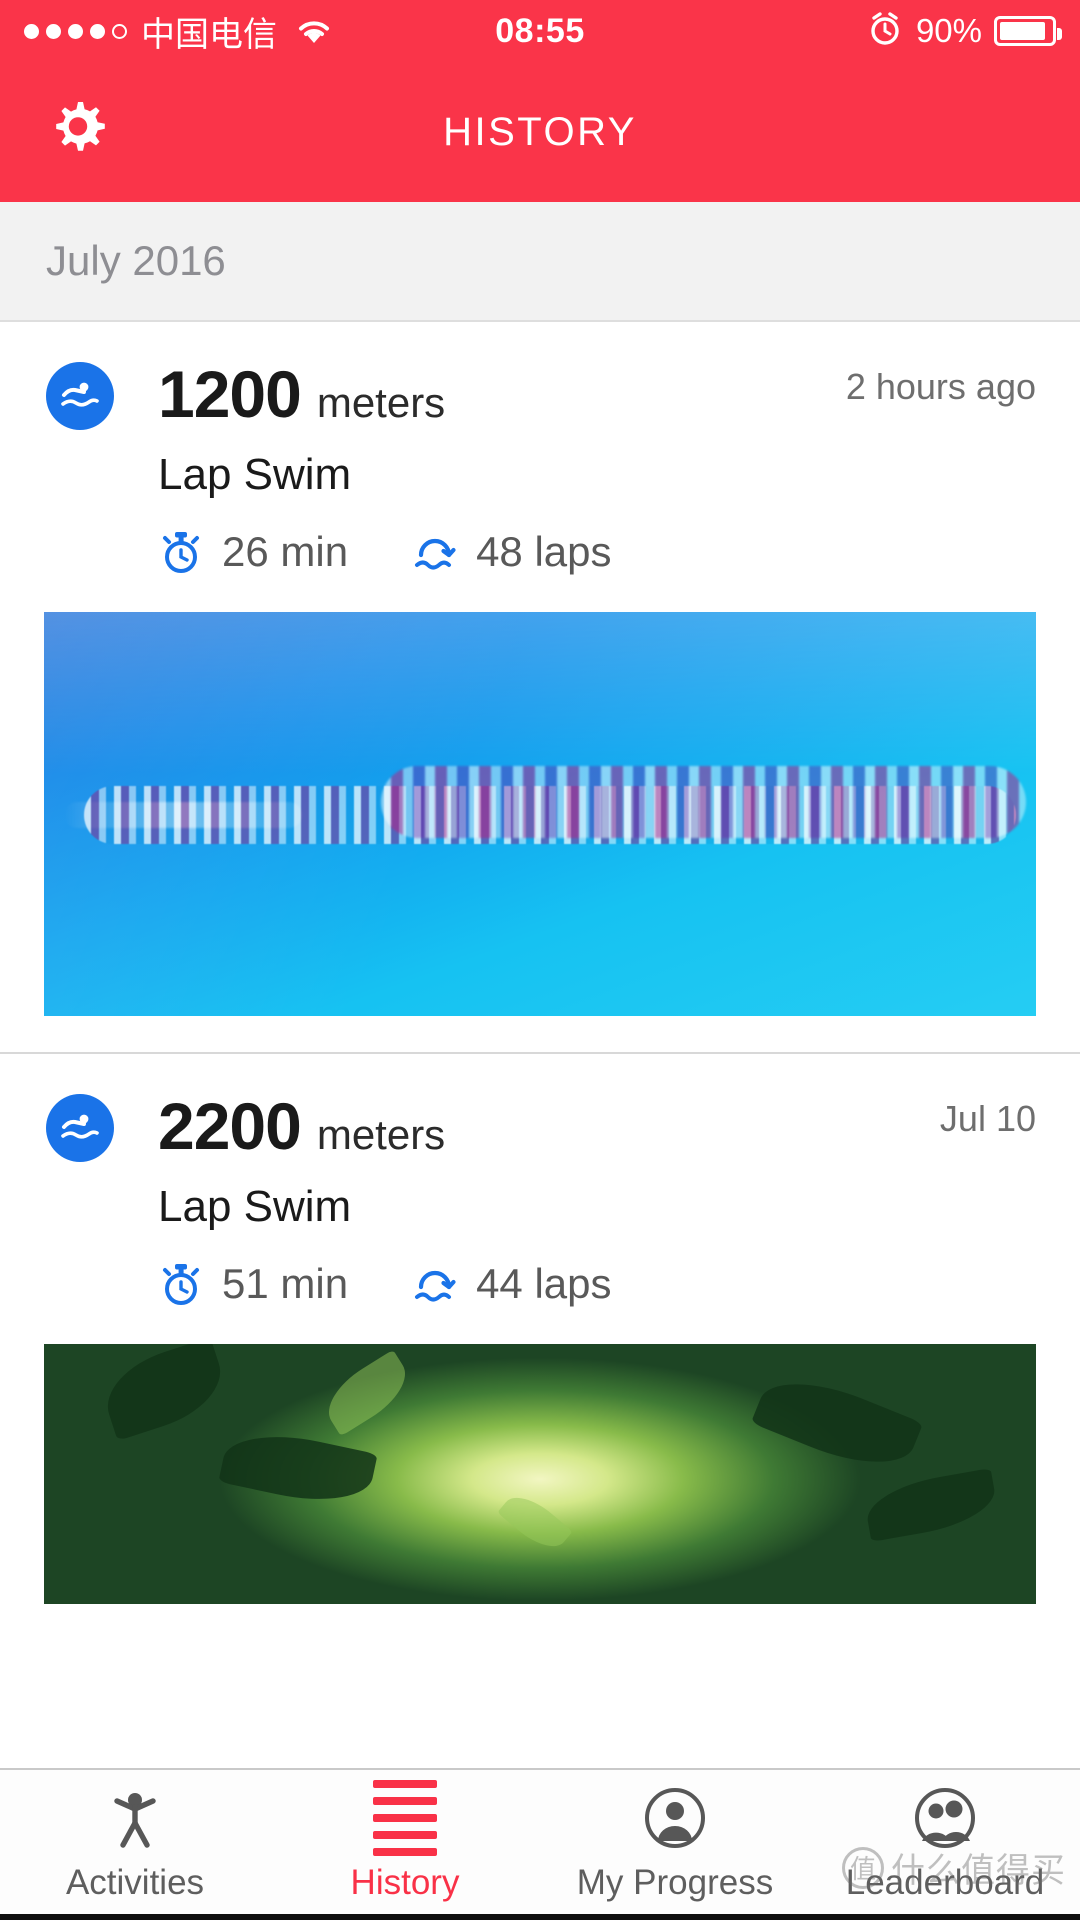 This screenshot has width=1080, height=1920. I want to click on duration-text: 26 min, so click(285, 551).